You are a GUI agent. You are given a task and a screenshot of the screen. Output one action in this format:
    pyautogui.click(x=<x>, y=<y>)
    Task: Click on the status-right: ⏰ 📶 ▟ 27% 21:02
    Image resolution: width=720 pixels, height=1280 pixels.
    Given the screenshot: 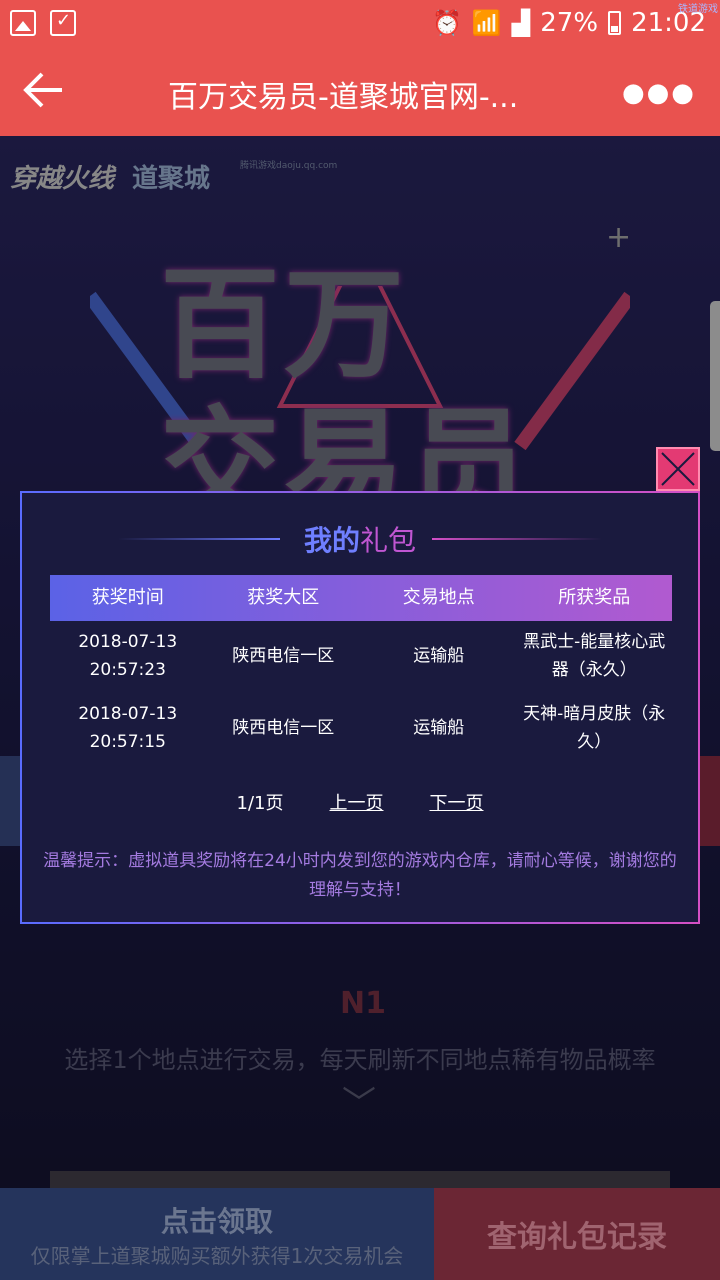 What is the action you would take?
    pyautogui.click(x=569, y=23)
    